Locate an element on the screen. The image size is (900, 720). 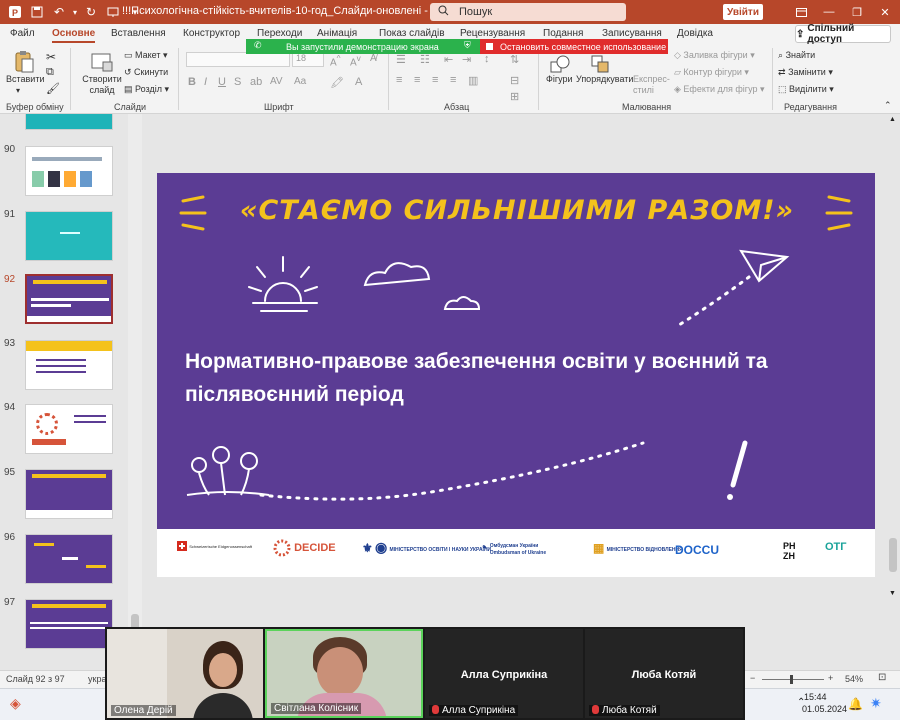
char-spacing-icon: AV is located at coordinates (276, 81).